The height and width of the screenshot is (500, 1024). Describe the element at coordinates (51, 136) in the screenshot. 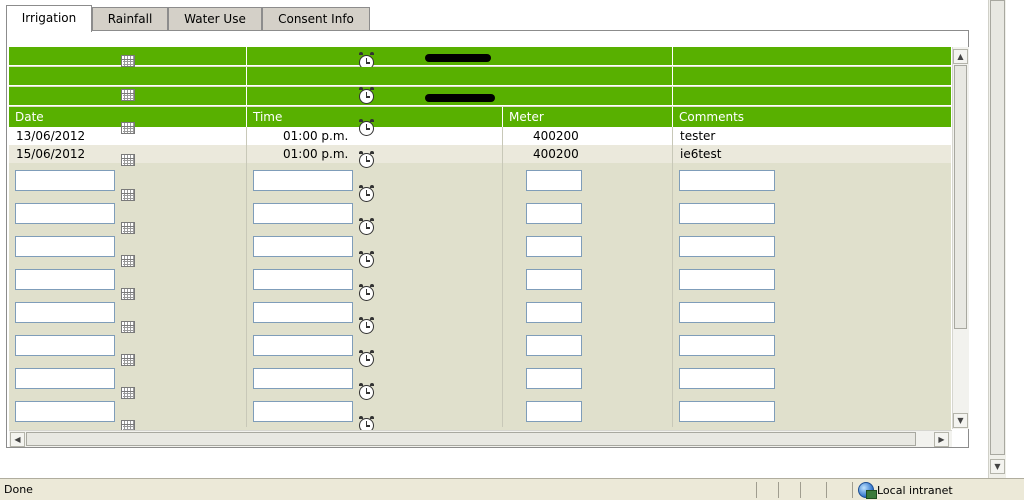

I see `row-date: 13/06/2012` at that location.